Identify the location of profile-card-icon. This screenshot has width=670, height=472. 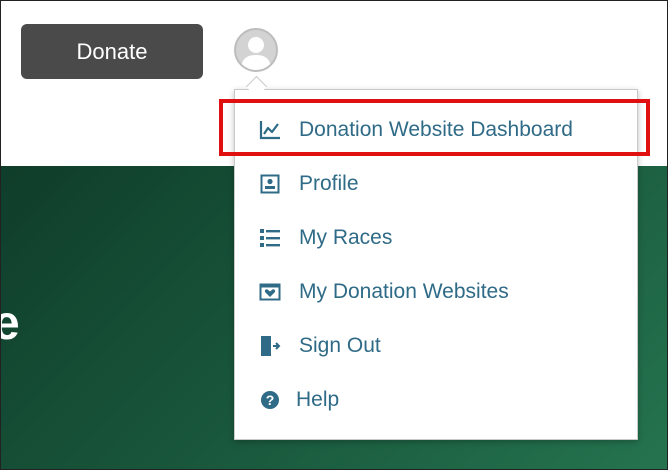
(270, 184).